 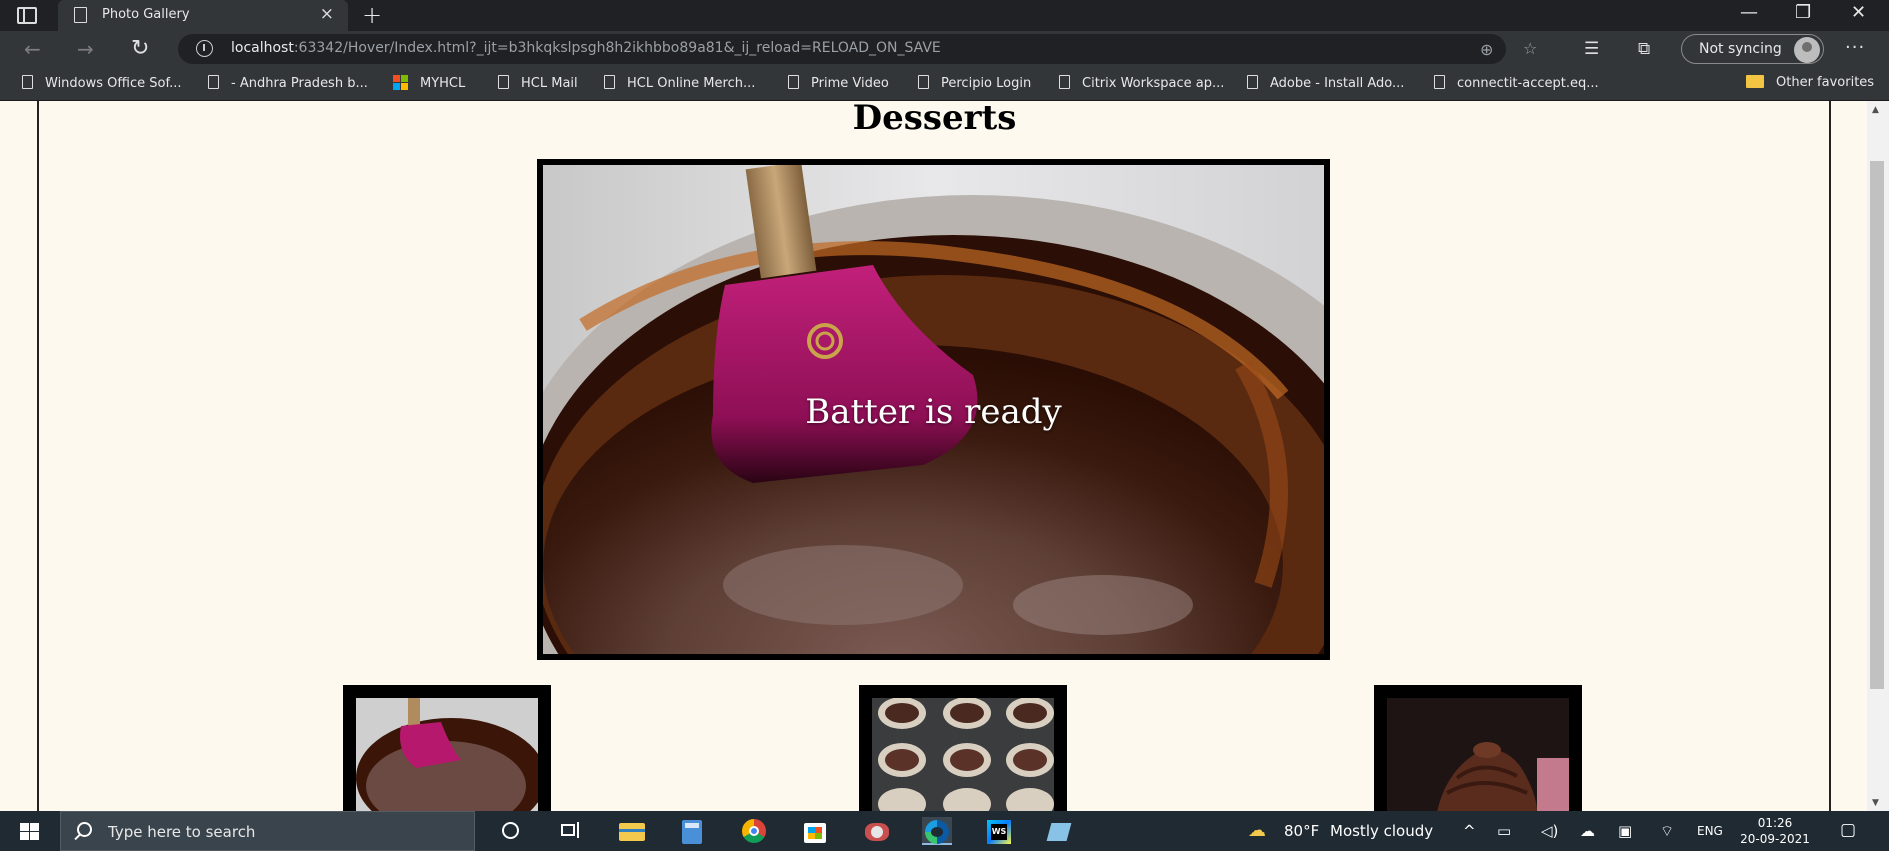 What do you see at coordinates (1504, 831) in the screenshot?
I see `battery-icon: ▭` at bounding box center [1504, 831].